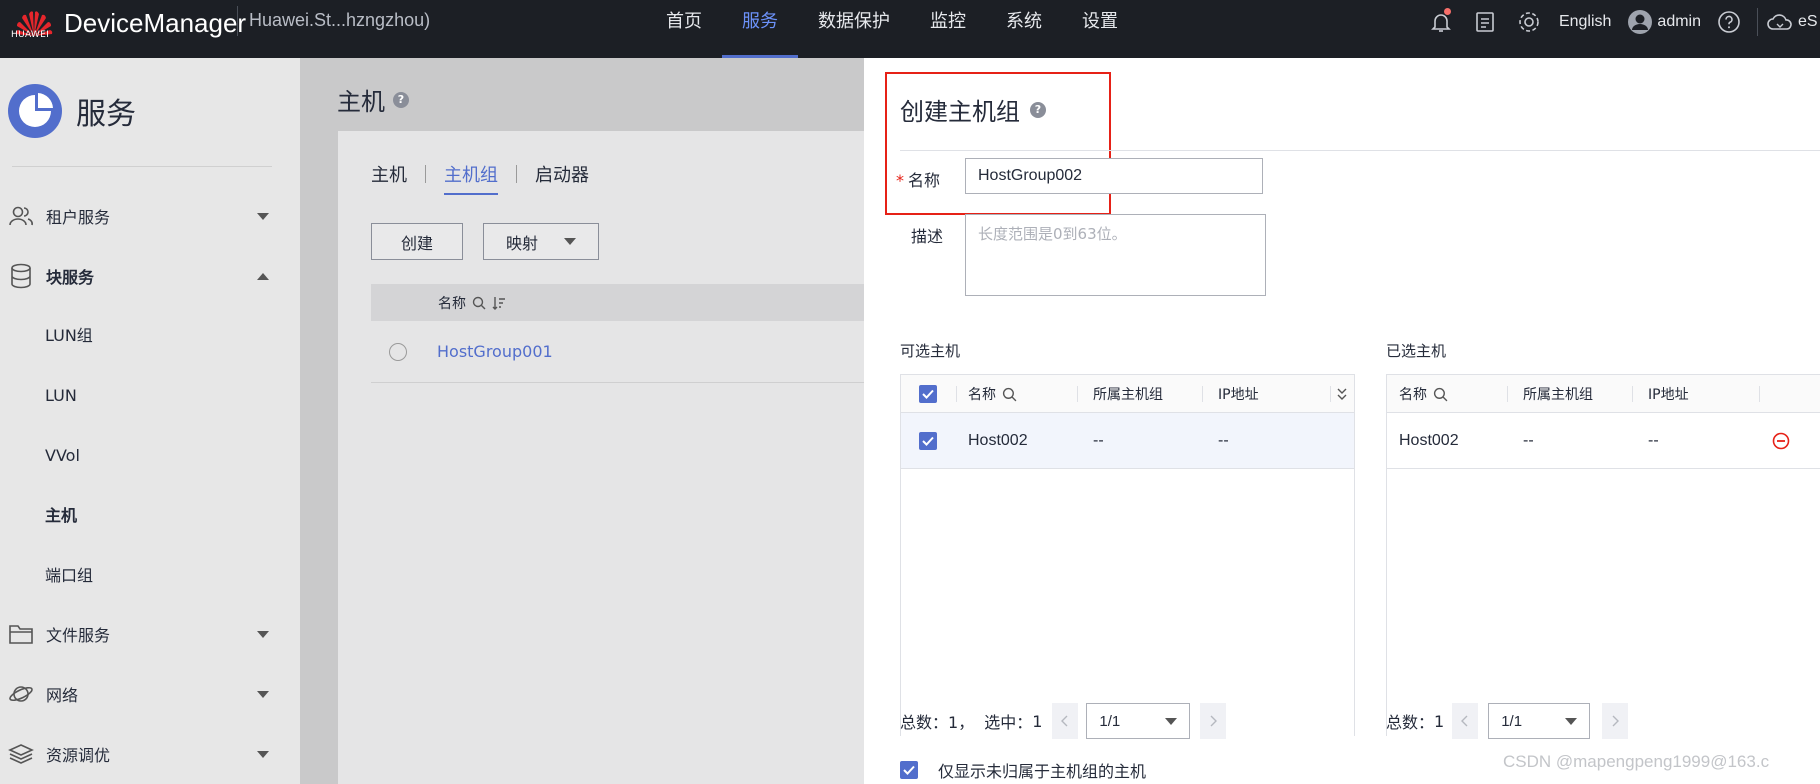 This screenshot has height=784, width=1820. I want to click on sidebar-item-port-group: 端口组, so click(69, 576).